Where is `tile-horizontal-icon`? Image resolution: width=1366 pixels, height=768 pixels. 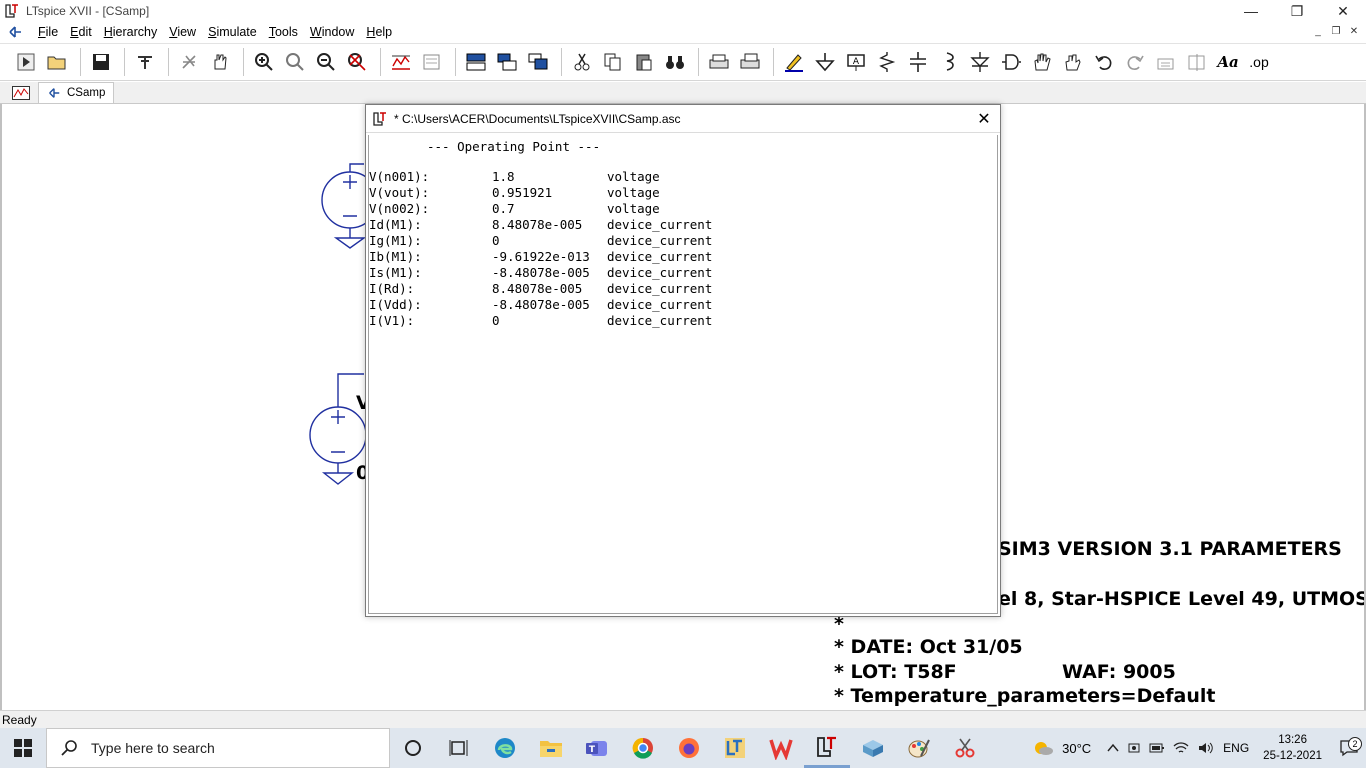 tile-horizontal-icon is located at coordinates (476, 62).